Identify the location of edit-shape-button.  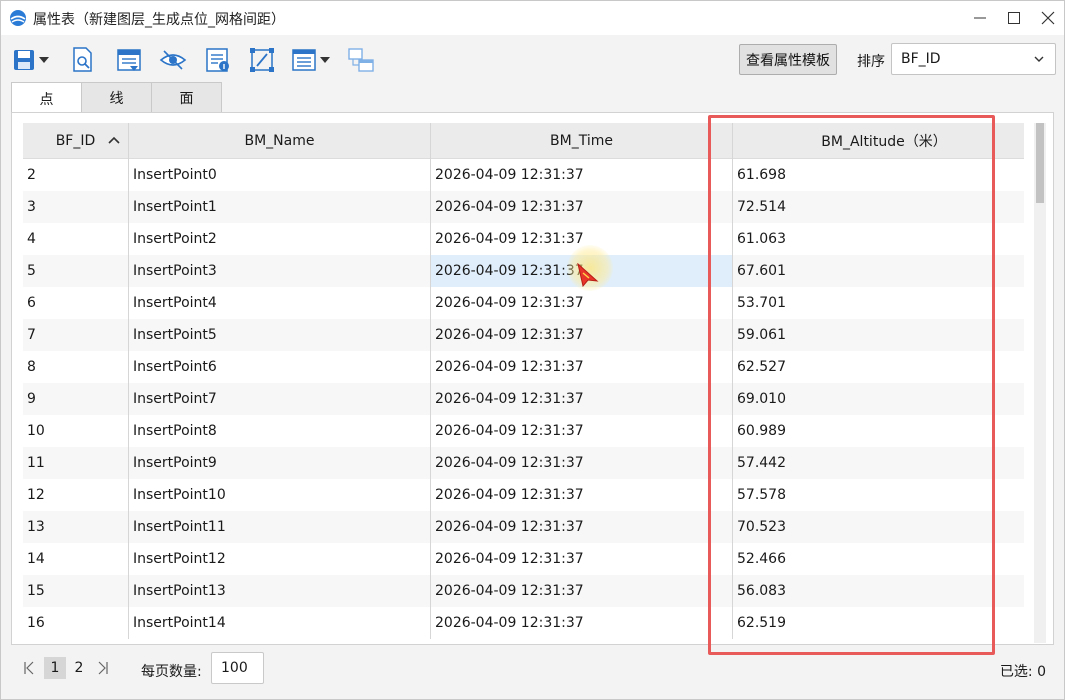
(262, 60).